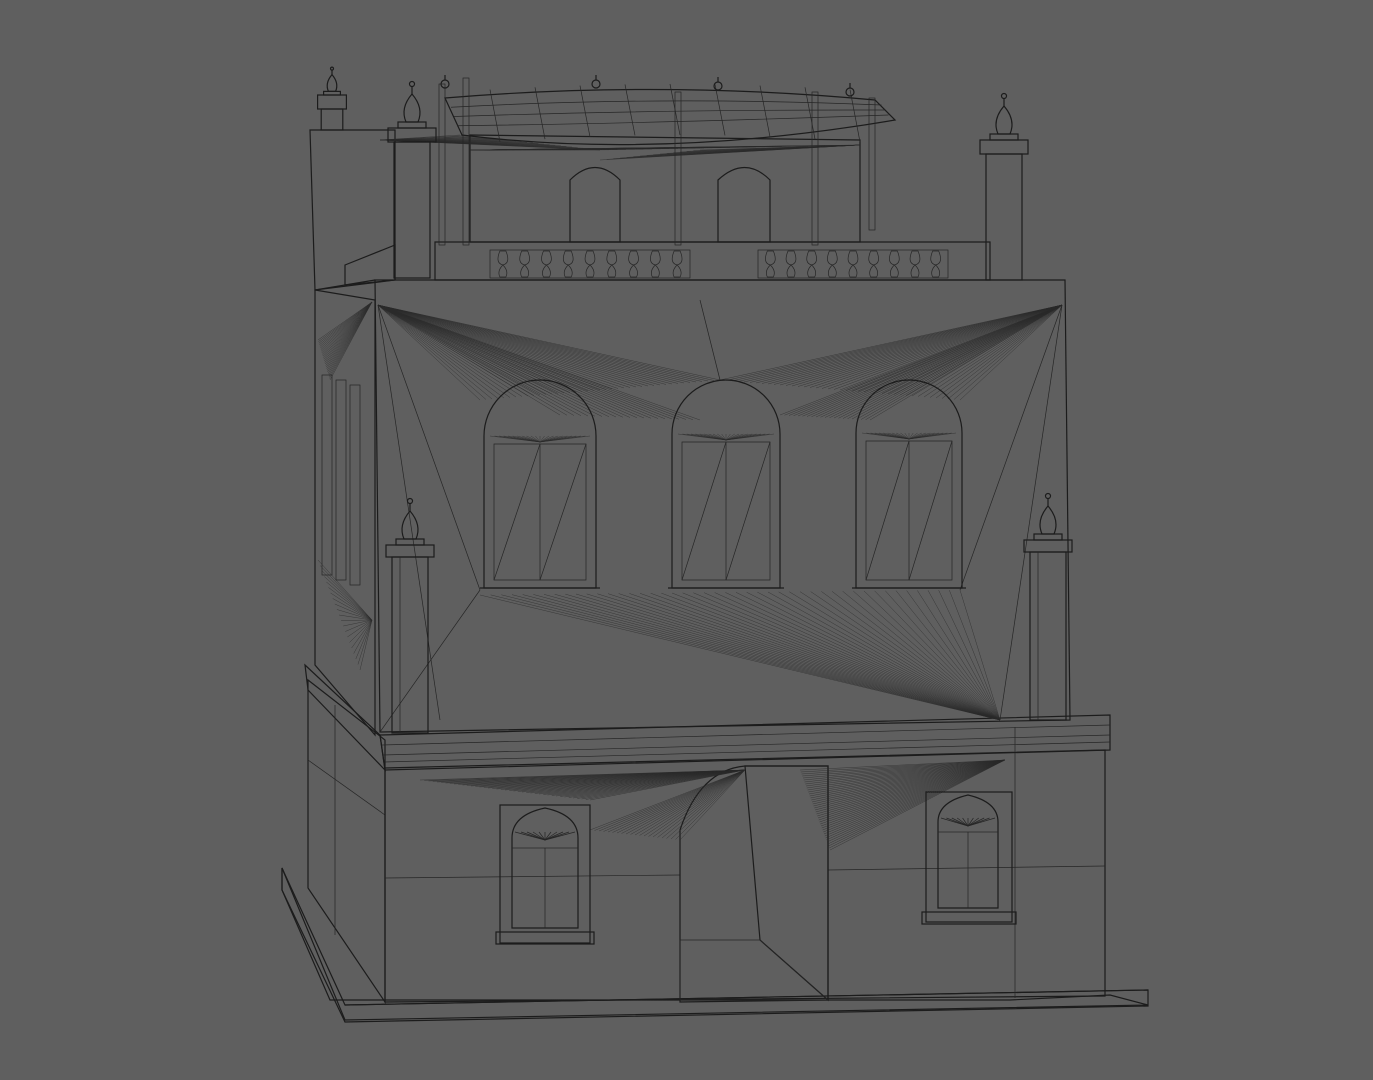 The image size is (1373, 1080). I want to click on upper-floor-side, so click(345, 513).